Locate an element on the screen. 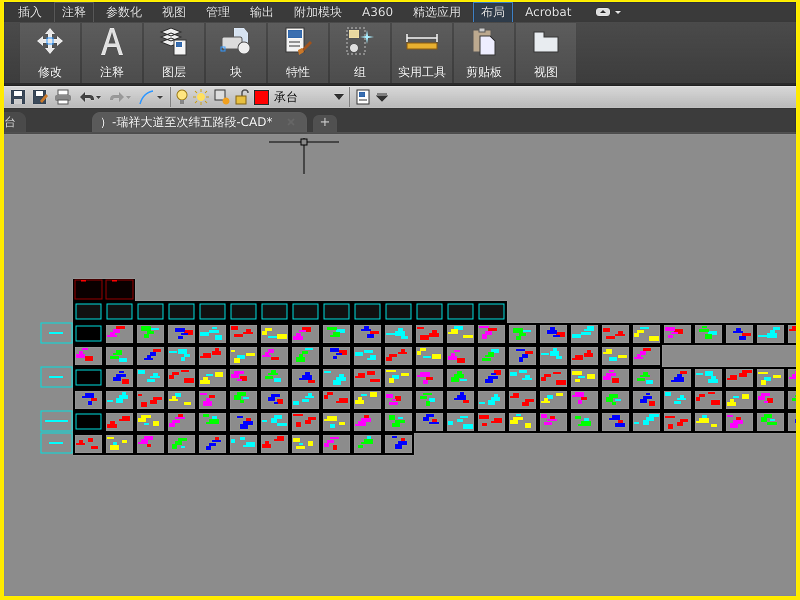  viewport-sun-icon is located at coordinates (222, 97).